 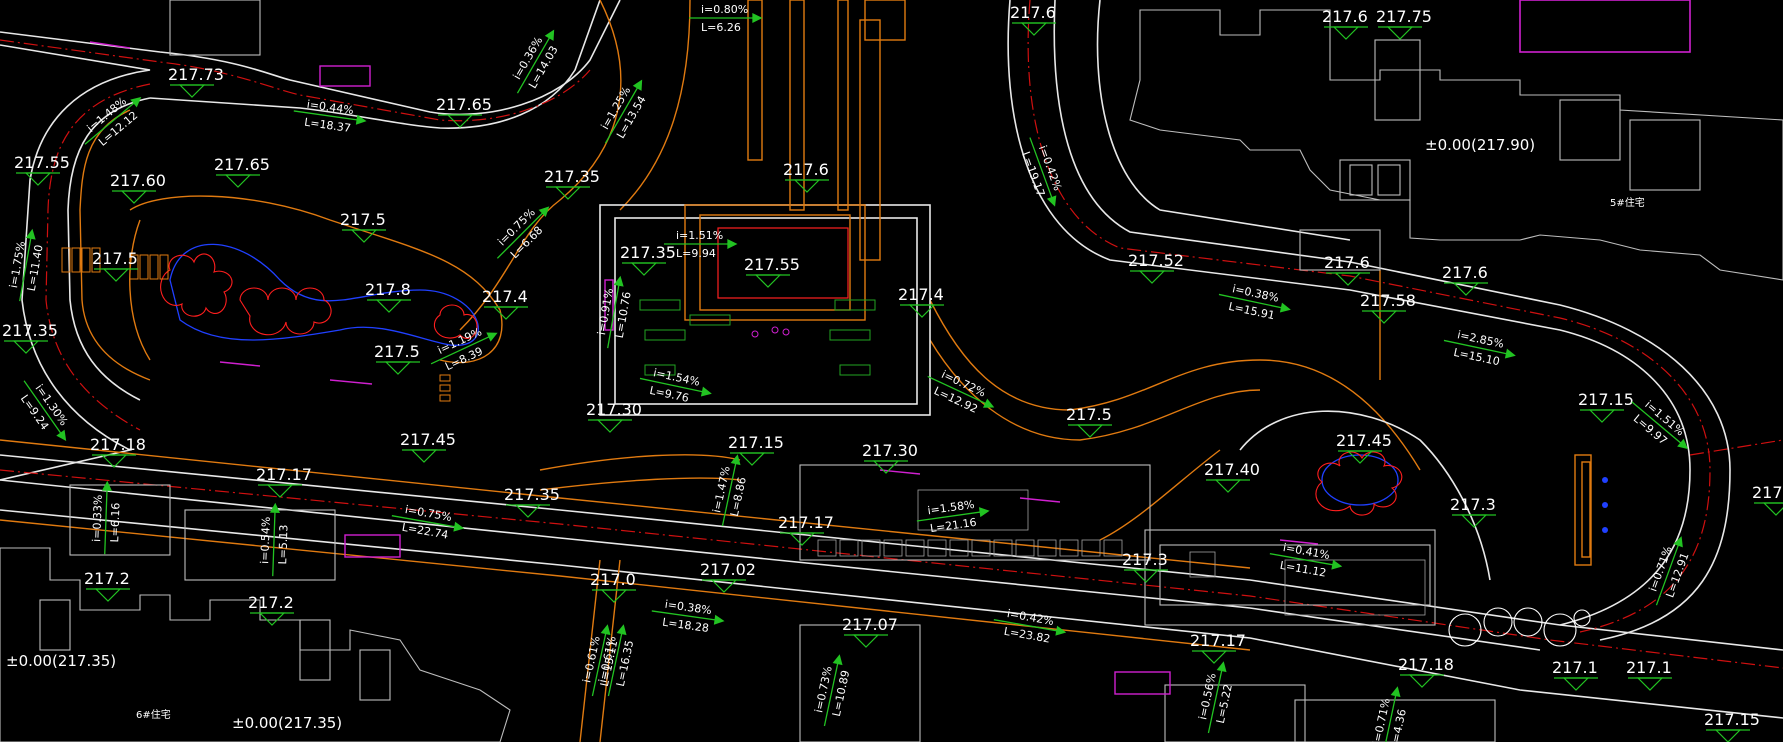 I want to click on elevation-marker: 217.73, so click(x=196, y=81).